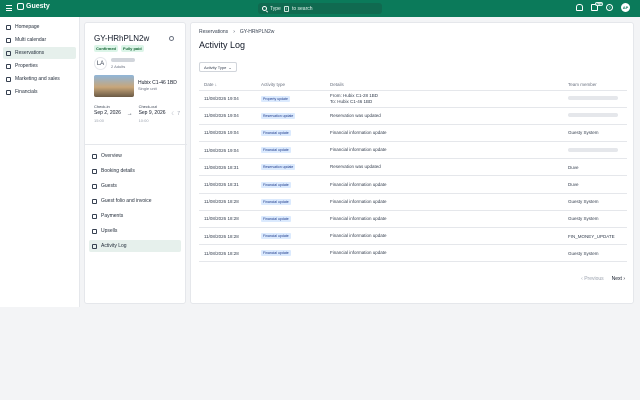 The image size is (640, 400). Describe the element at coordinates (135, 171) in the screenshot. I see `menu-item-booking-details: Booking details` at that location.